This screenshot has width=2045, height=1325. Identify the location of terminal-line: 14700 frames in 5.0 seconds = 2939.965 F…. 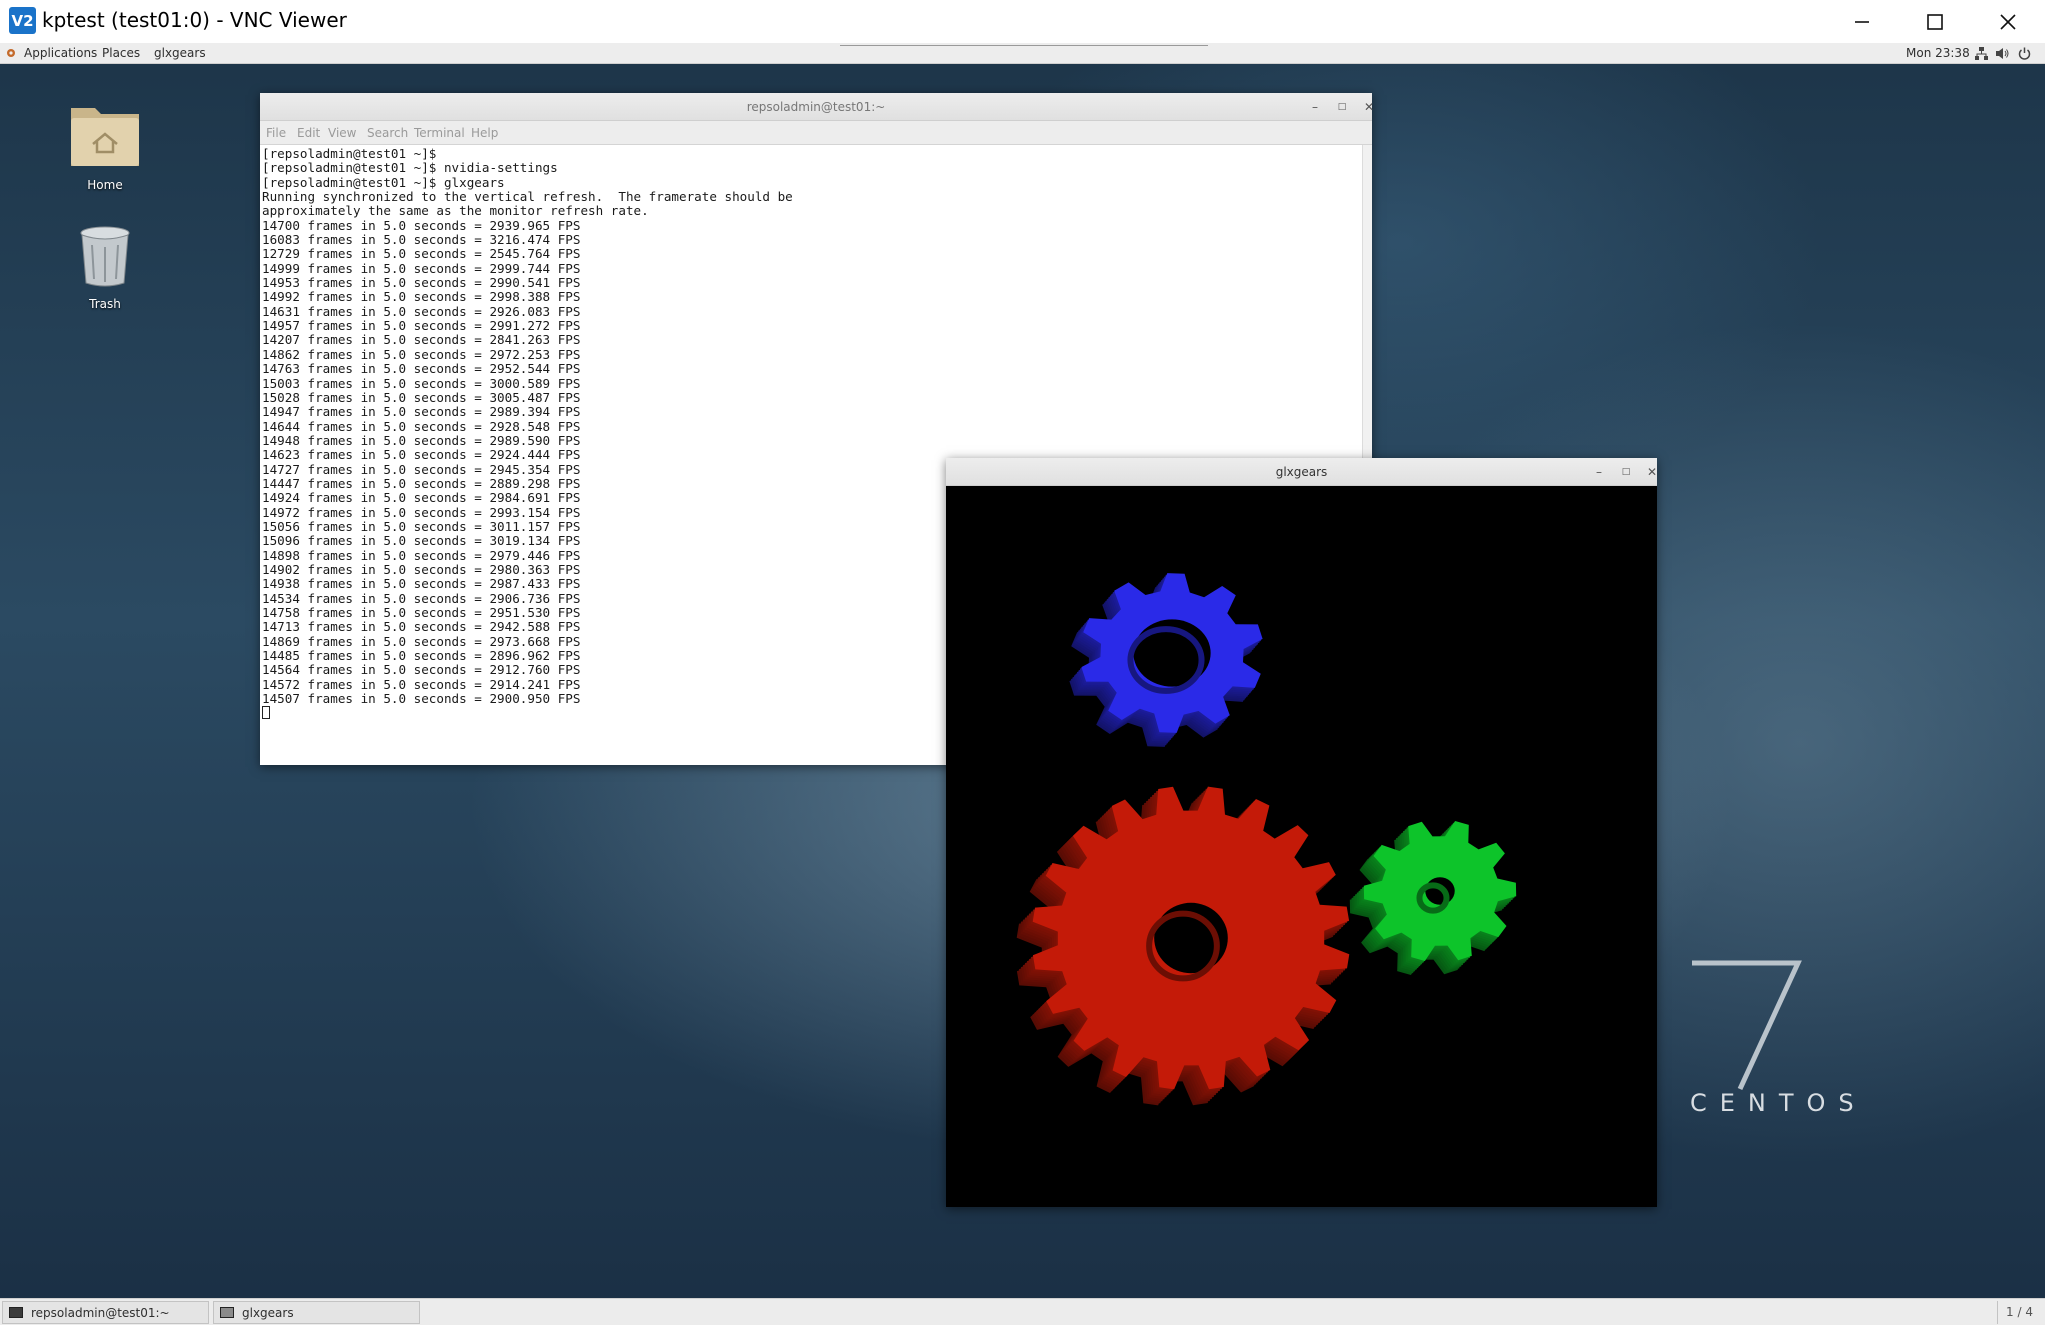
(421, 225).